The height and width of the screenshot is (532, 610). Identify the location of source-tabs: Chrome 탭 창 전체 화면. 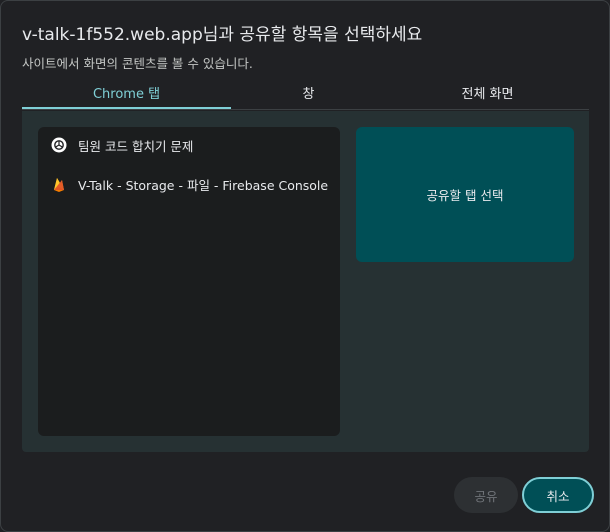
(305, 98).